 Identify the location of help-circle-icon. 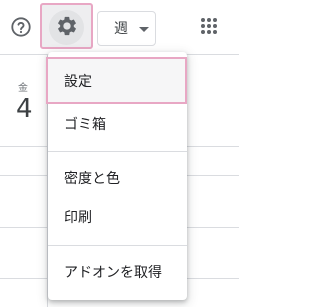
(21, 29).